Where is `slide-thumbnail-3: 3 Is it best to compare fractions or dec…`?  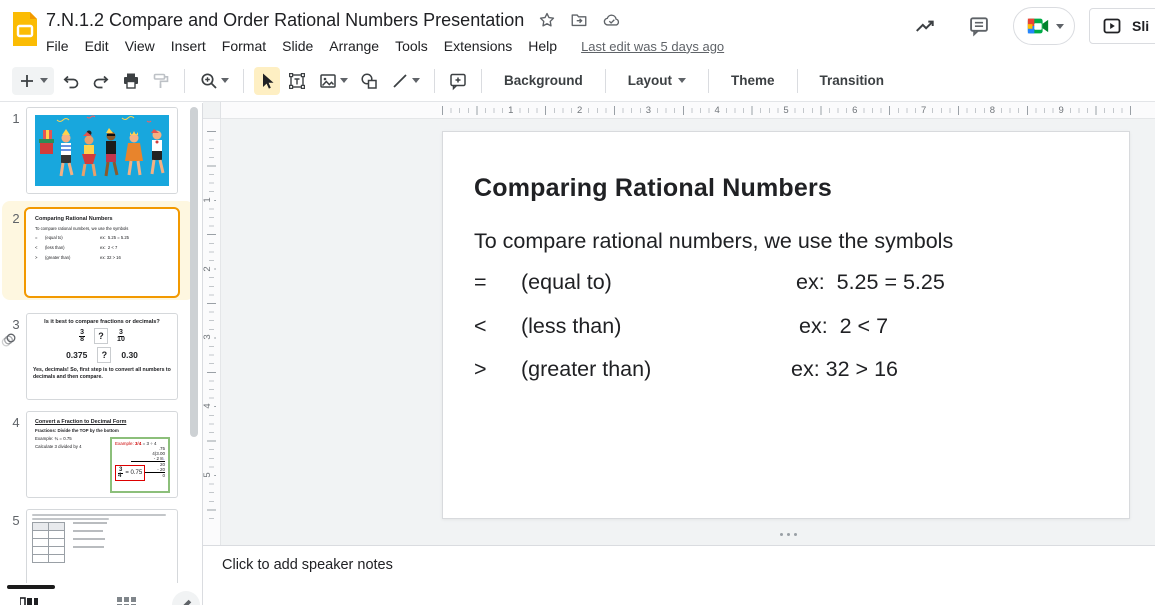 slide-thumbnail-3: 3 Is it best to compare fractions or dec… is located at coordinates (100, 360).